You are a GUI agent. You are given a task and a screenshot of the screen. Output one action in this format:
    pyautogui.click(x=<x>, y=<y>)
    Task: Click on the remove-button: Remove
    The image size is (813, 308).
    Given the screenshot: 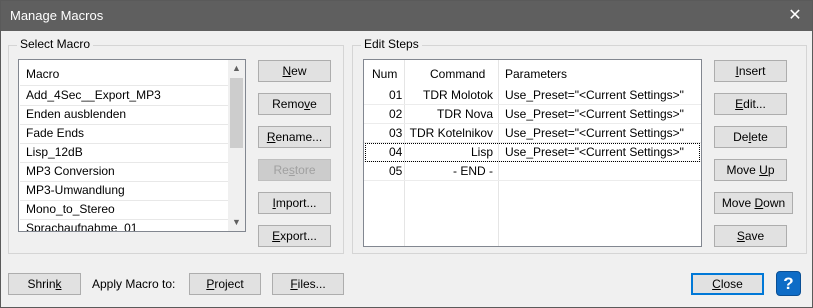 What is the action you would take?
    pyautogui.click(x=294, y=104)
    